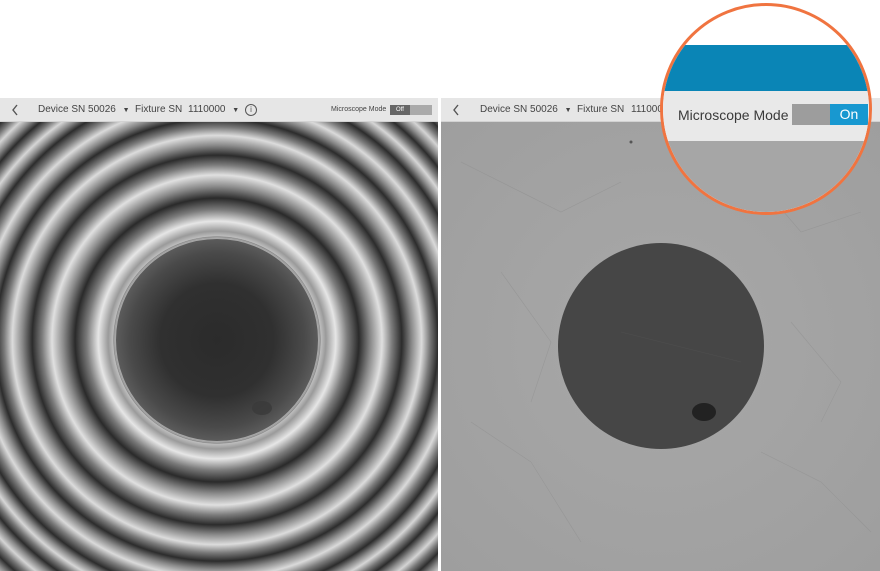 Image resolution: width=880 pixels, height=571 pixels. What do you see at coordinates (766, 68) in the screenshot?
I see `header-band` at bounding box center [766, 68].